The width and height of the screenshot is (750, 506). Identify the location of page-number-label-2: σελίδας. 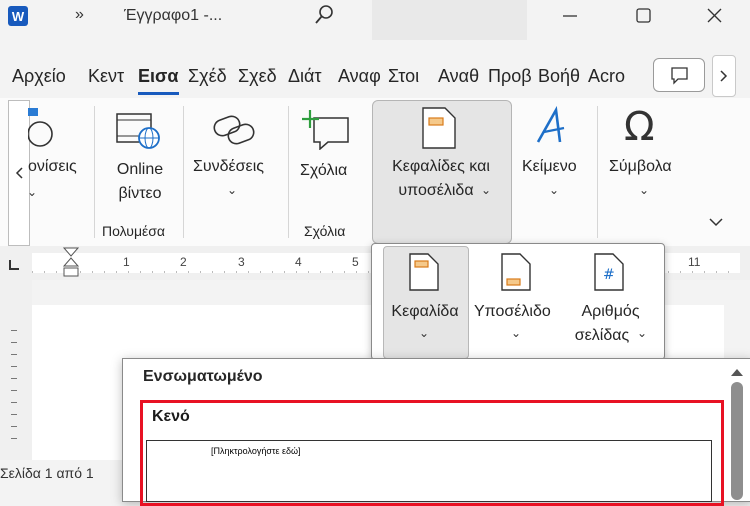
(602, 336).